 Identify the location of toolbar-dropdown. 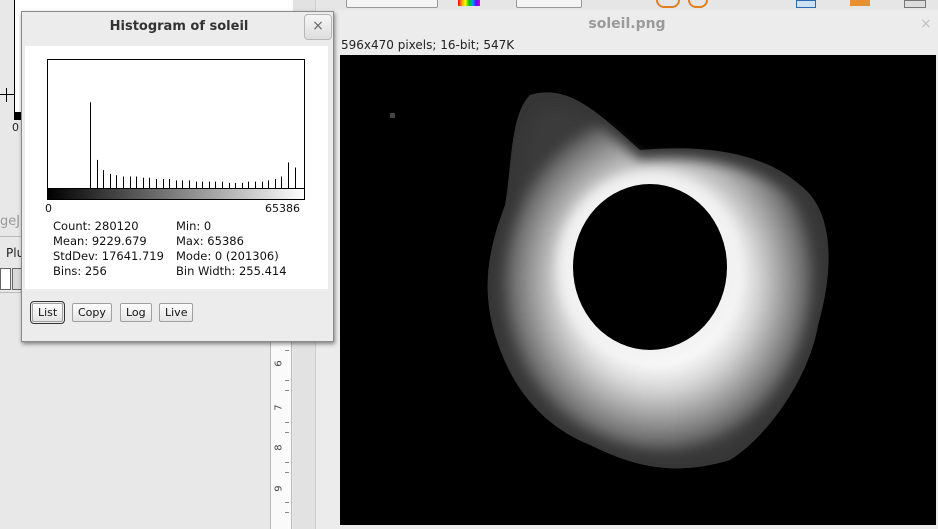
(392, 4).